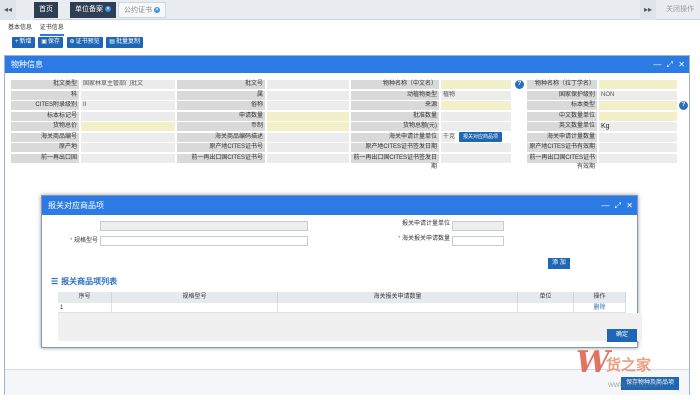  I want to click on approval-no-input, so click(308, 84).